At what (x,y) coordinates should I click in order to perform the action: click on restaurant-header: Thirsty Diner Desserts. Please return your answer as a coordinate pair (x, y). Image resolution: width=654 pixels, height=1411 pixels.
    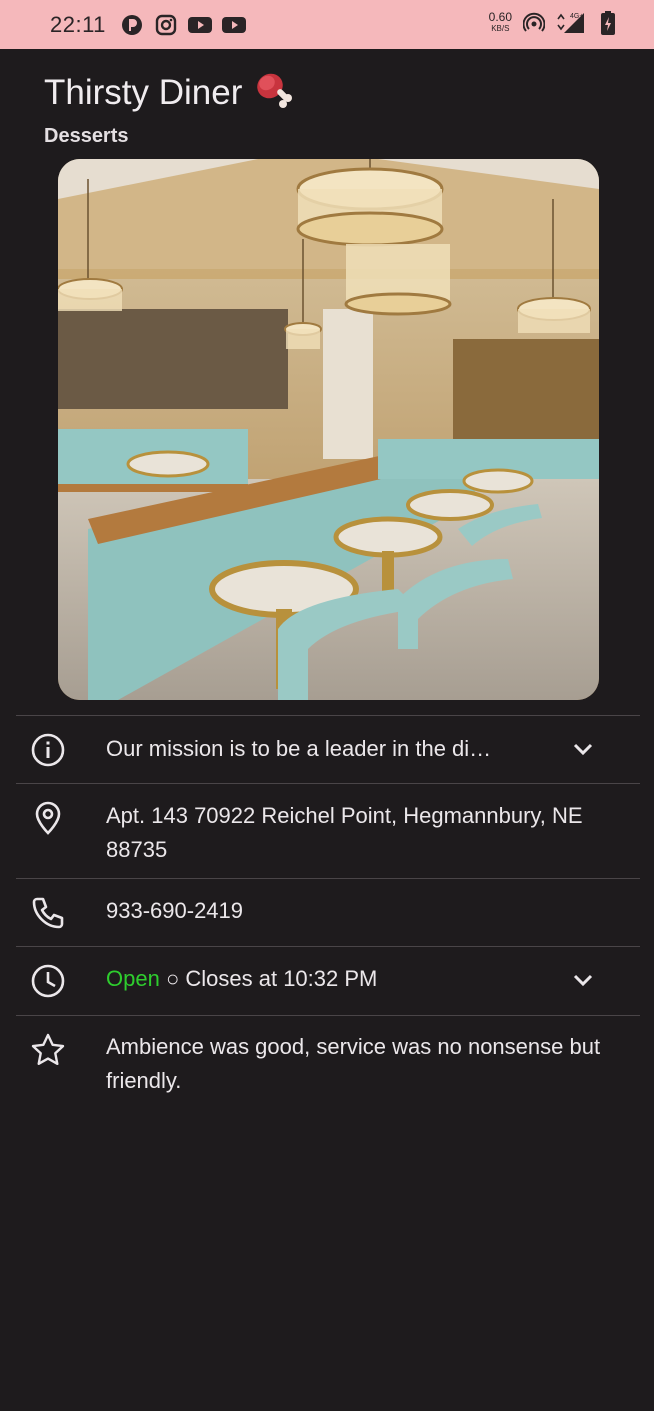
    Looking at the image, I should click on (170, 108).